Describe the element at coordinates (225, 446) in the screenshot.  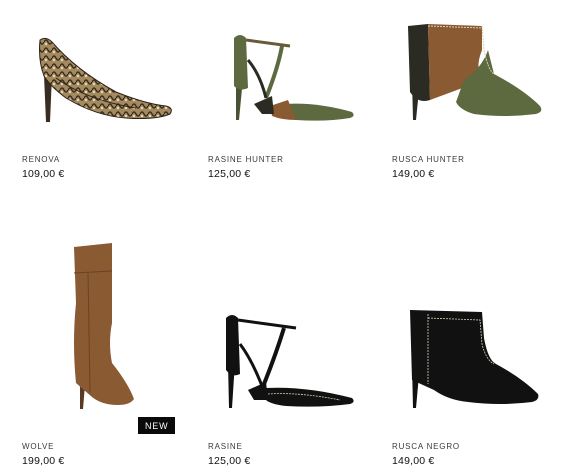
I see `product-name: RASINE` at that location.